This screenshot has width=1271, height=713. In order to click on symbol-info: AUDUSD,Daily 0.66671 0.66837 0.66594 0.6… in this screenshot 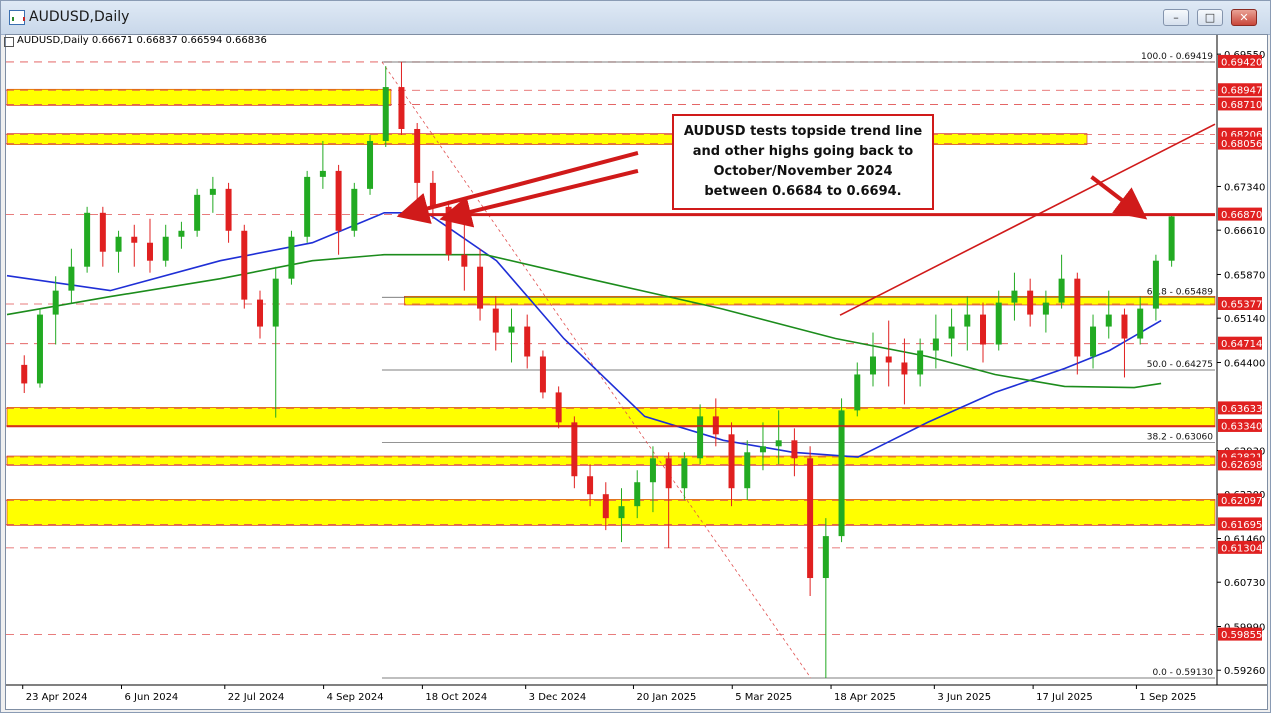, I will do `click(135, 41)`.